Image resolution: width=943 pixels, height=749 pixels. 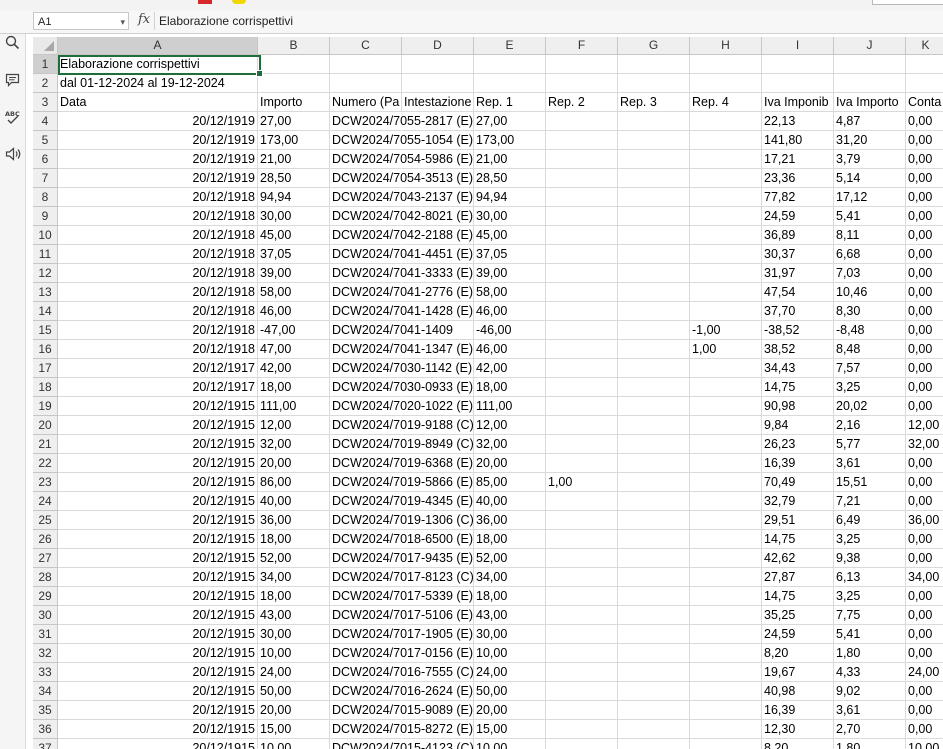 What do you see at coordinates (294, 292) in the screenshot?
I see `table-cell: 58,00` at bounding box center [294, 292].